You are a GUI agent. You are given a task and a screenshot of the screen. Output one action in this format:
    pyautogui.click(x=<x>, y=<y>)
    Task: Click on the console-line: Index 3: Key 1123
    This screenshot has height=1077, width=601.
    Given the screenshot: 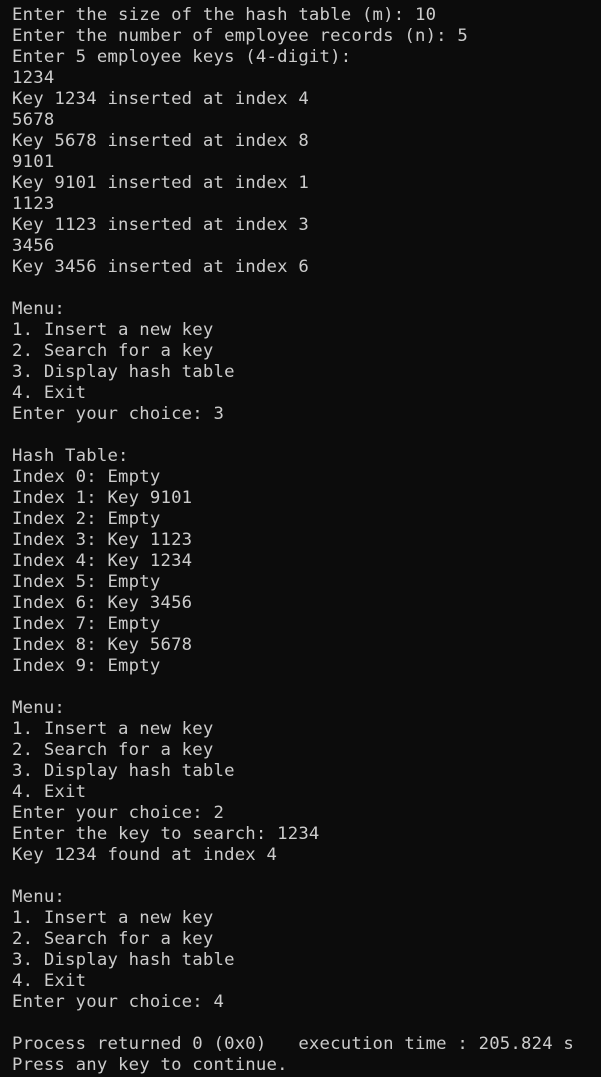 What is the action you would take?
    pyautogui.click(x=102, y=540)
    